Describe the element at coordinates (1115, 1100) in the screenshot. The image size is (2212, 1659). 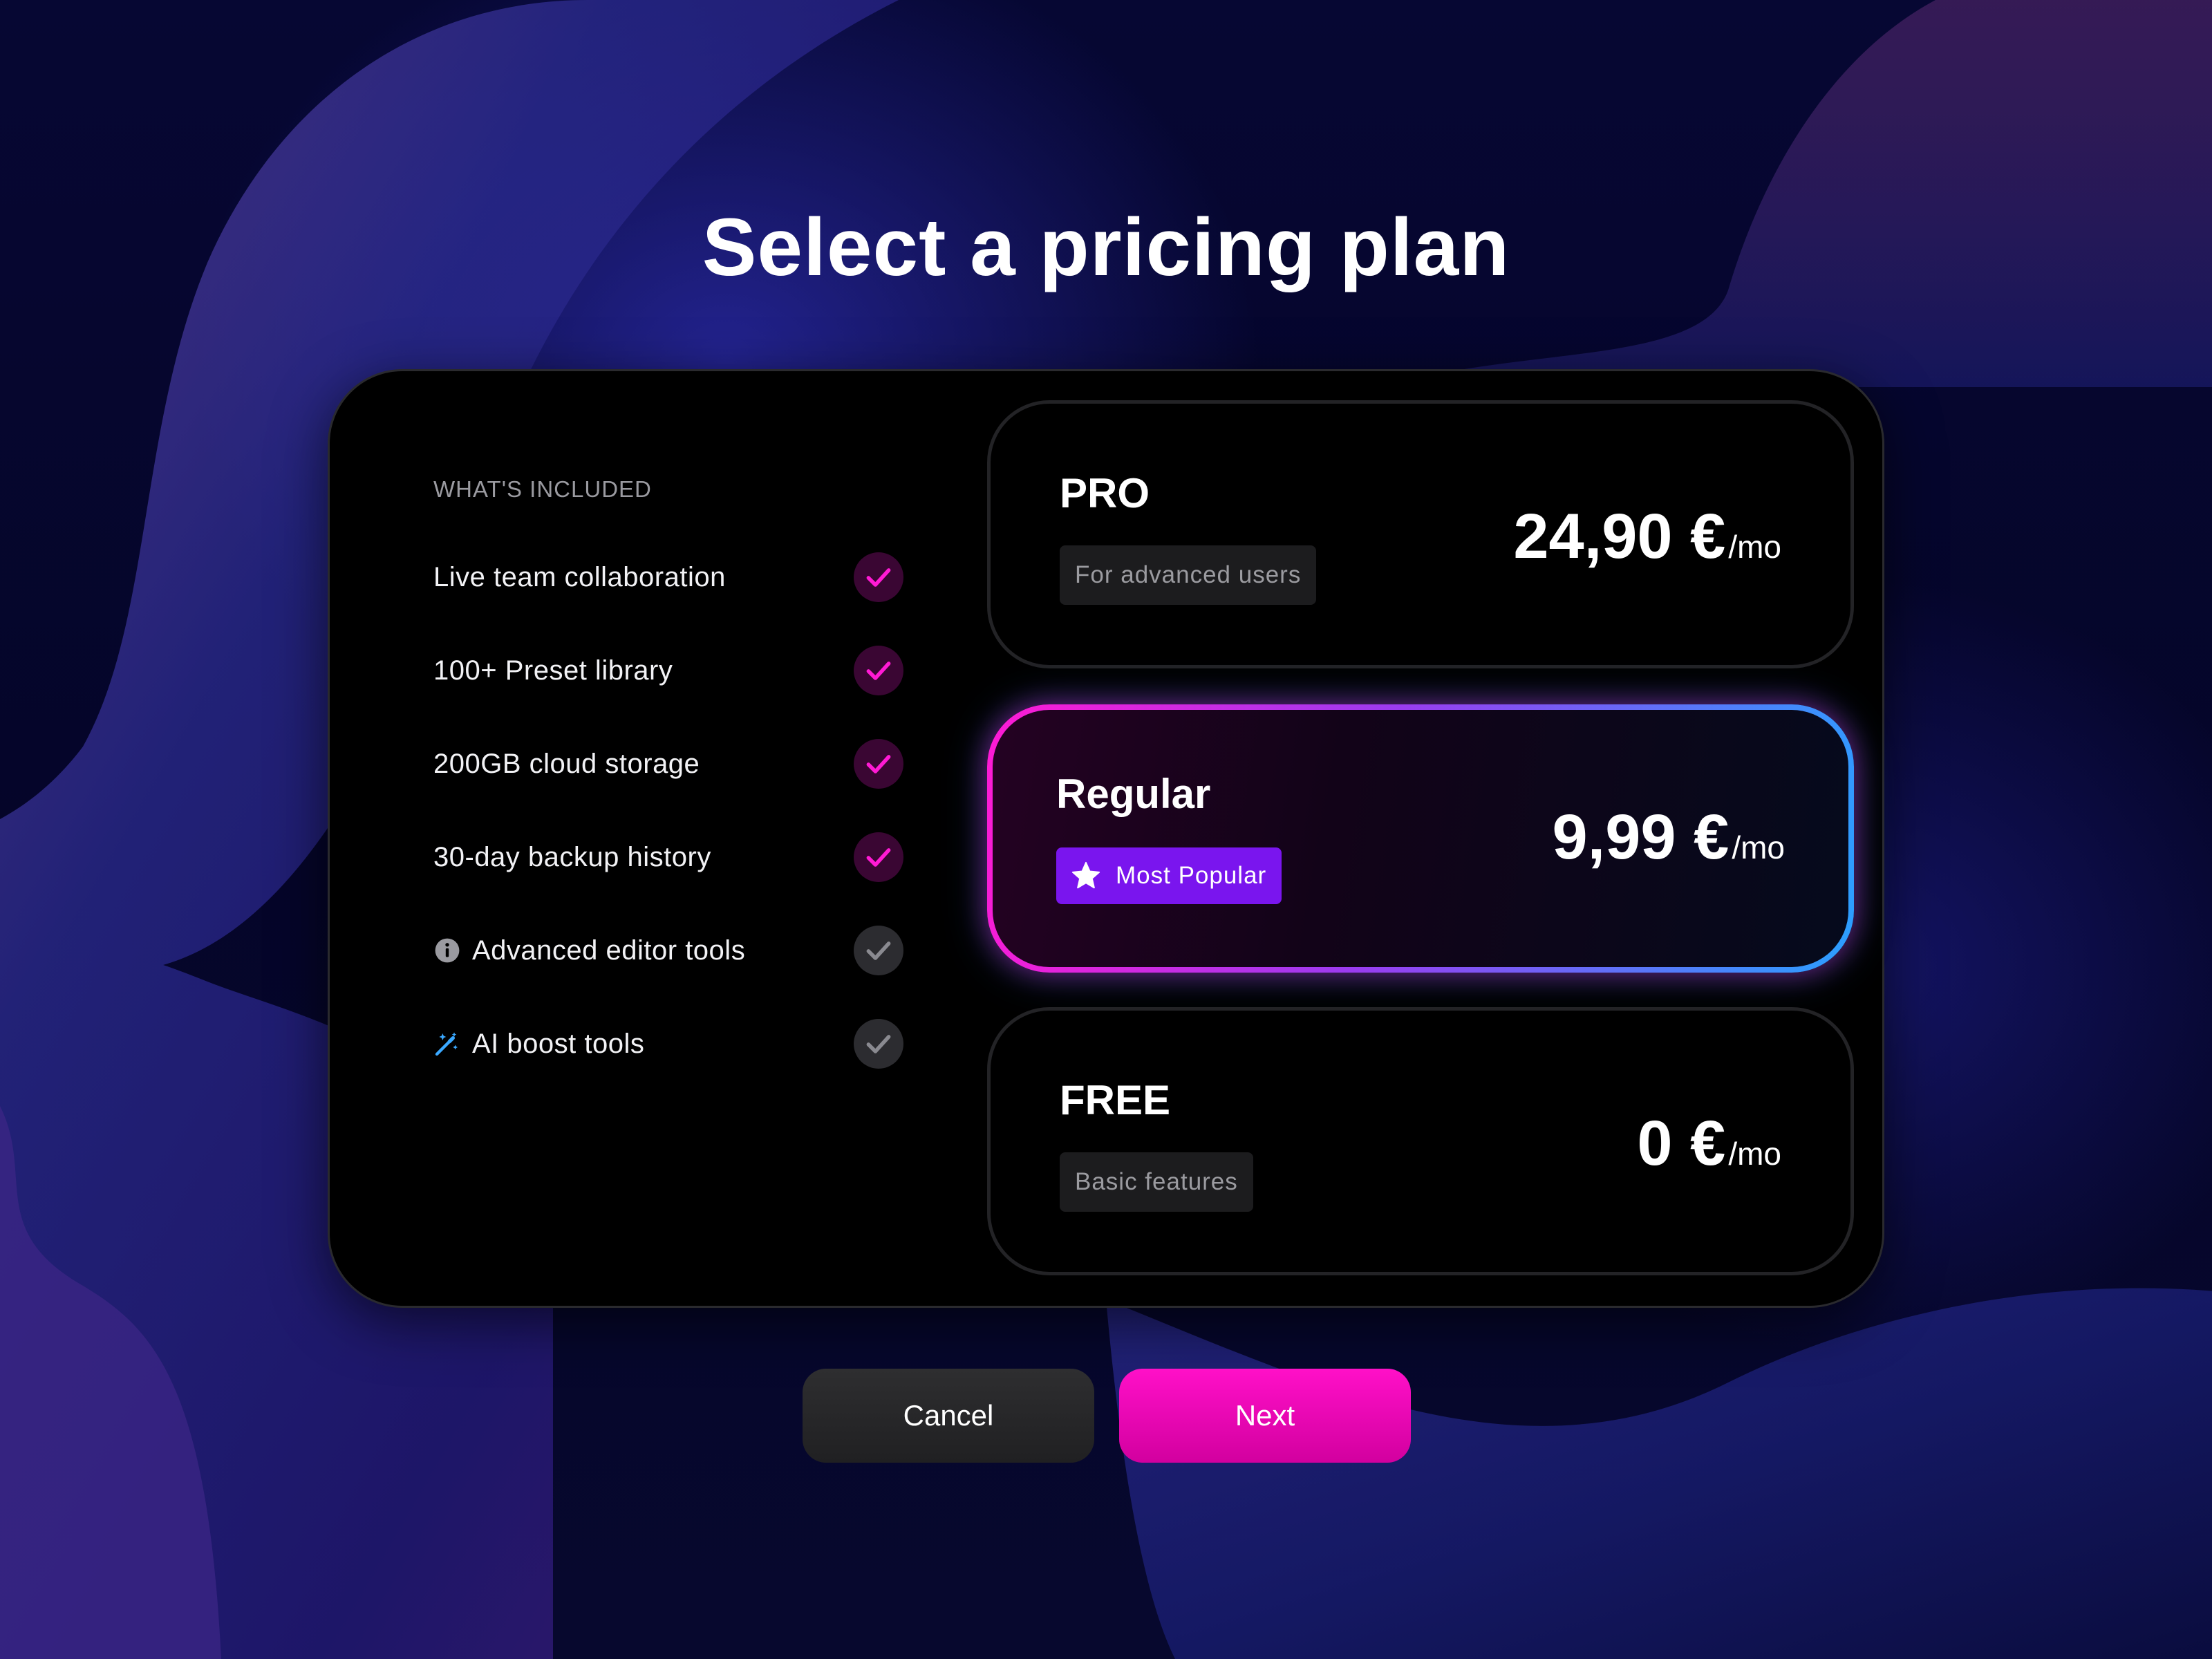
I see `plan-name: FREE` at that location.